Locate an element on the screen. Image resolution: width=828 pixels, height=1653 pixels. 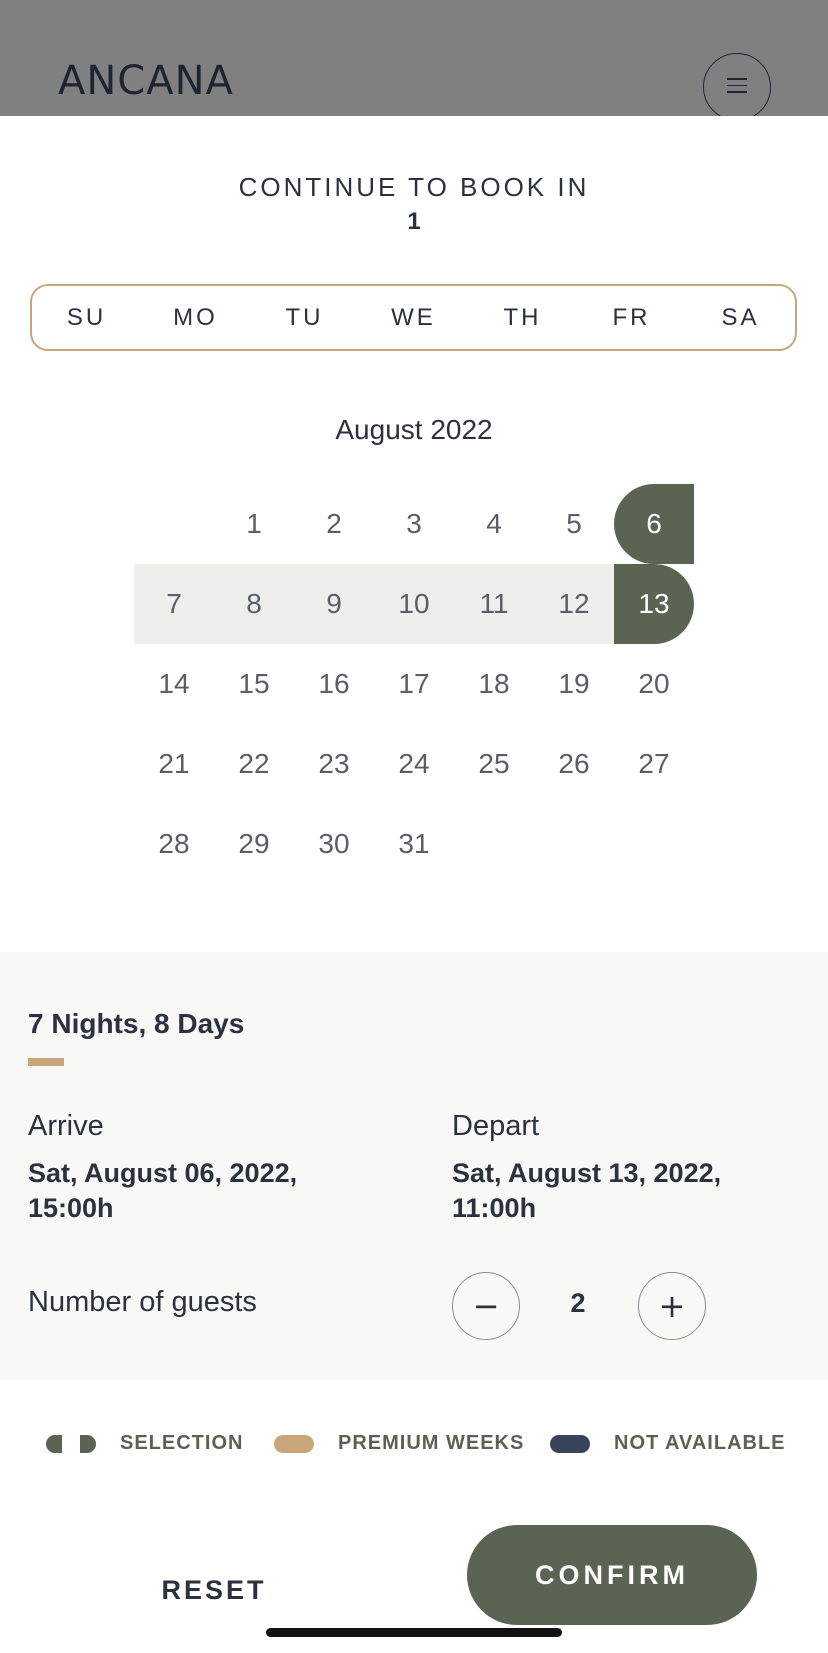
minus-icon: − is located at coordinates (486, 1306).